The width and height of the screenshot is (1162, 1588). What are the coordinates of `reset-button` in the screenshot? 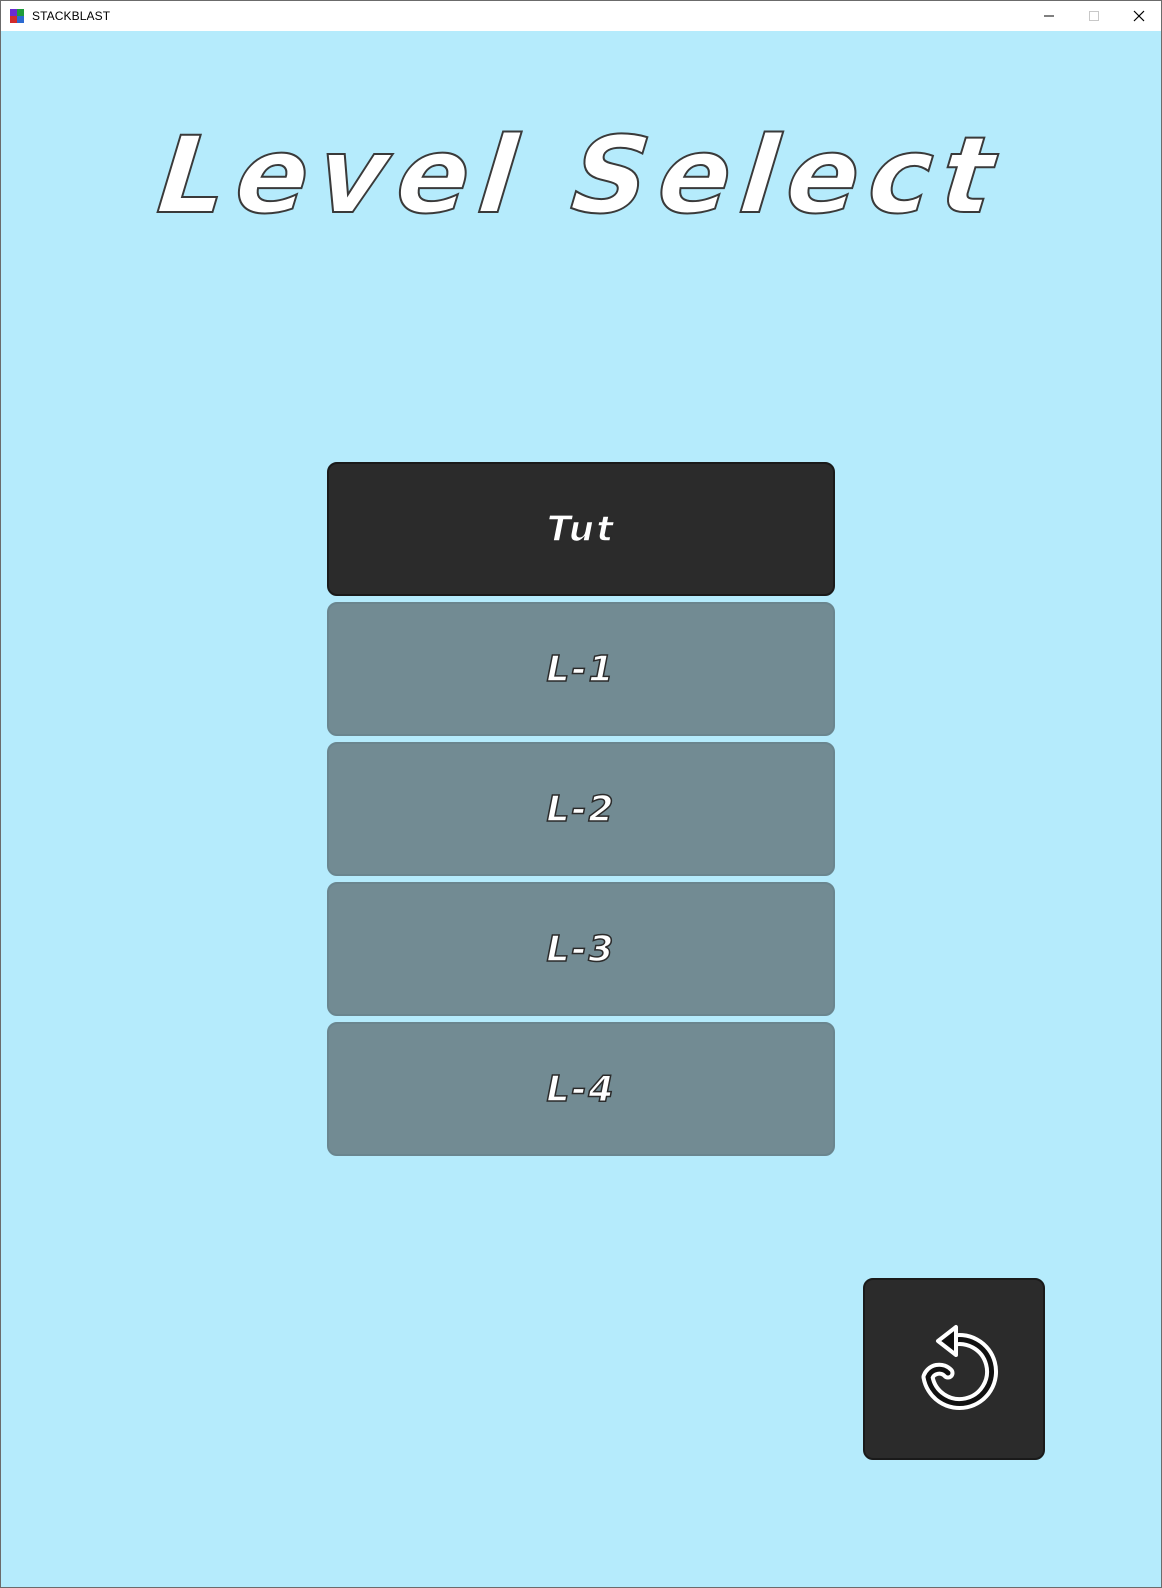 It's located at (954, 1369).